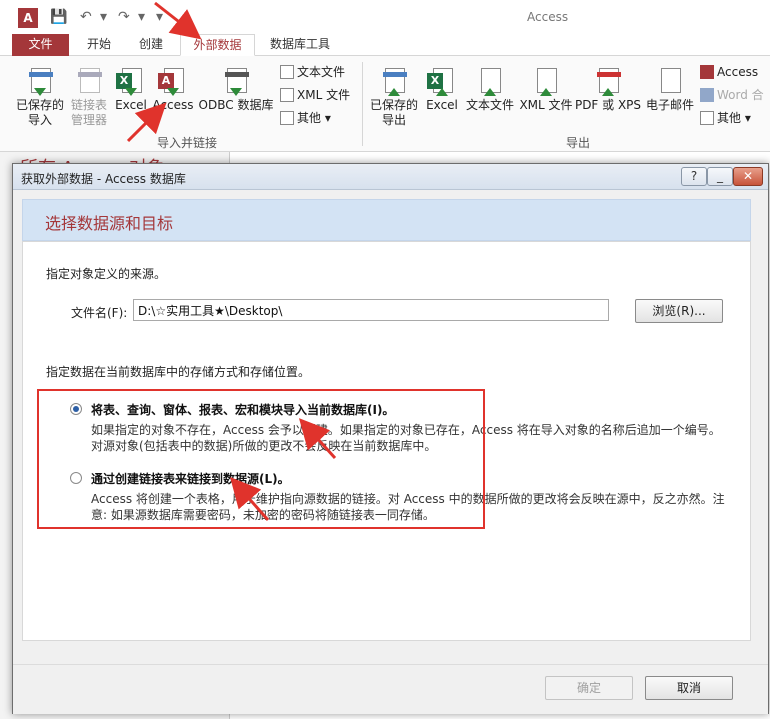 The height and width of the screenshot is (719, 770). I want to click on export-text-file-button: 文本文件, so click(490, 89).